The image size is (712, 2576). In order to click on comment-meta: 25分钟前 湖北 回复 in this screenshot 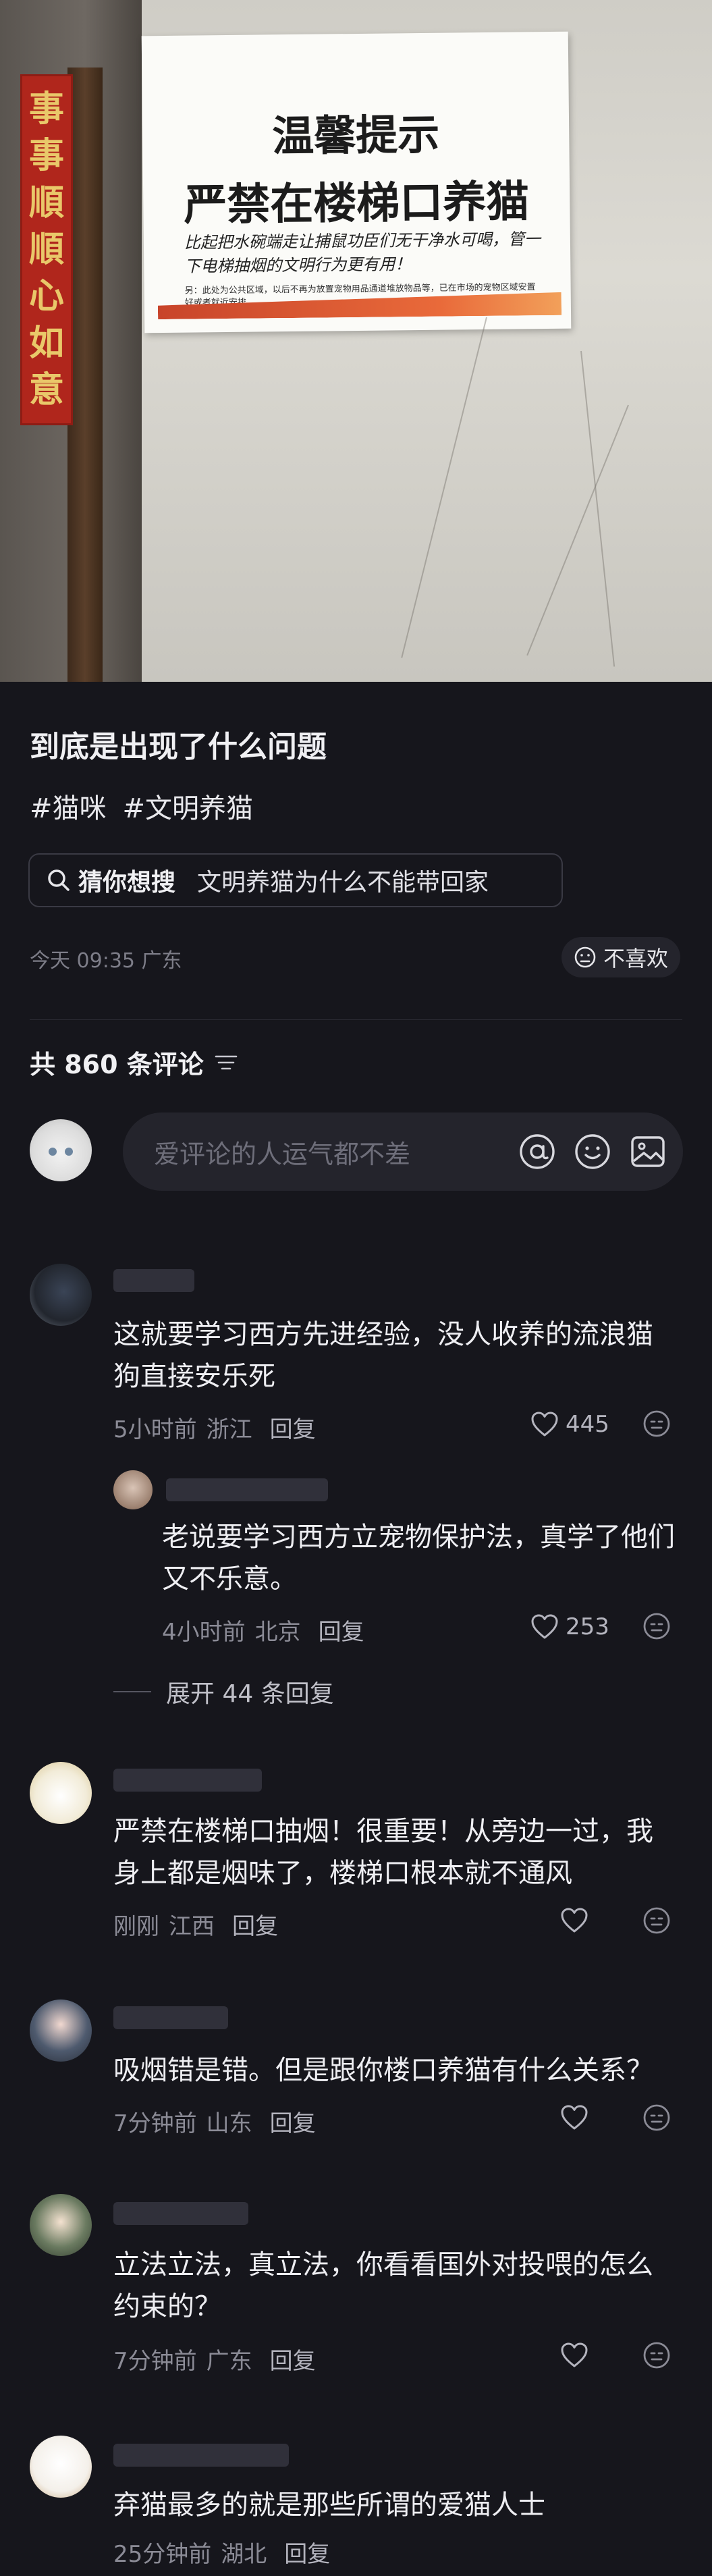, I will do `click(221, 2552)`.